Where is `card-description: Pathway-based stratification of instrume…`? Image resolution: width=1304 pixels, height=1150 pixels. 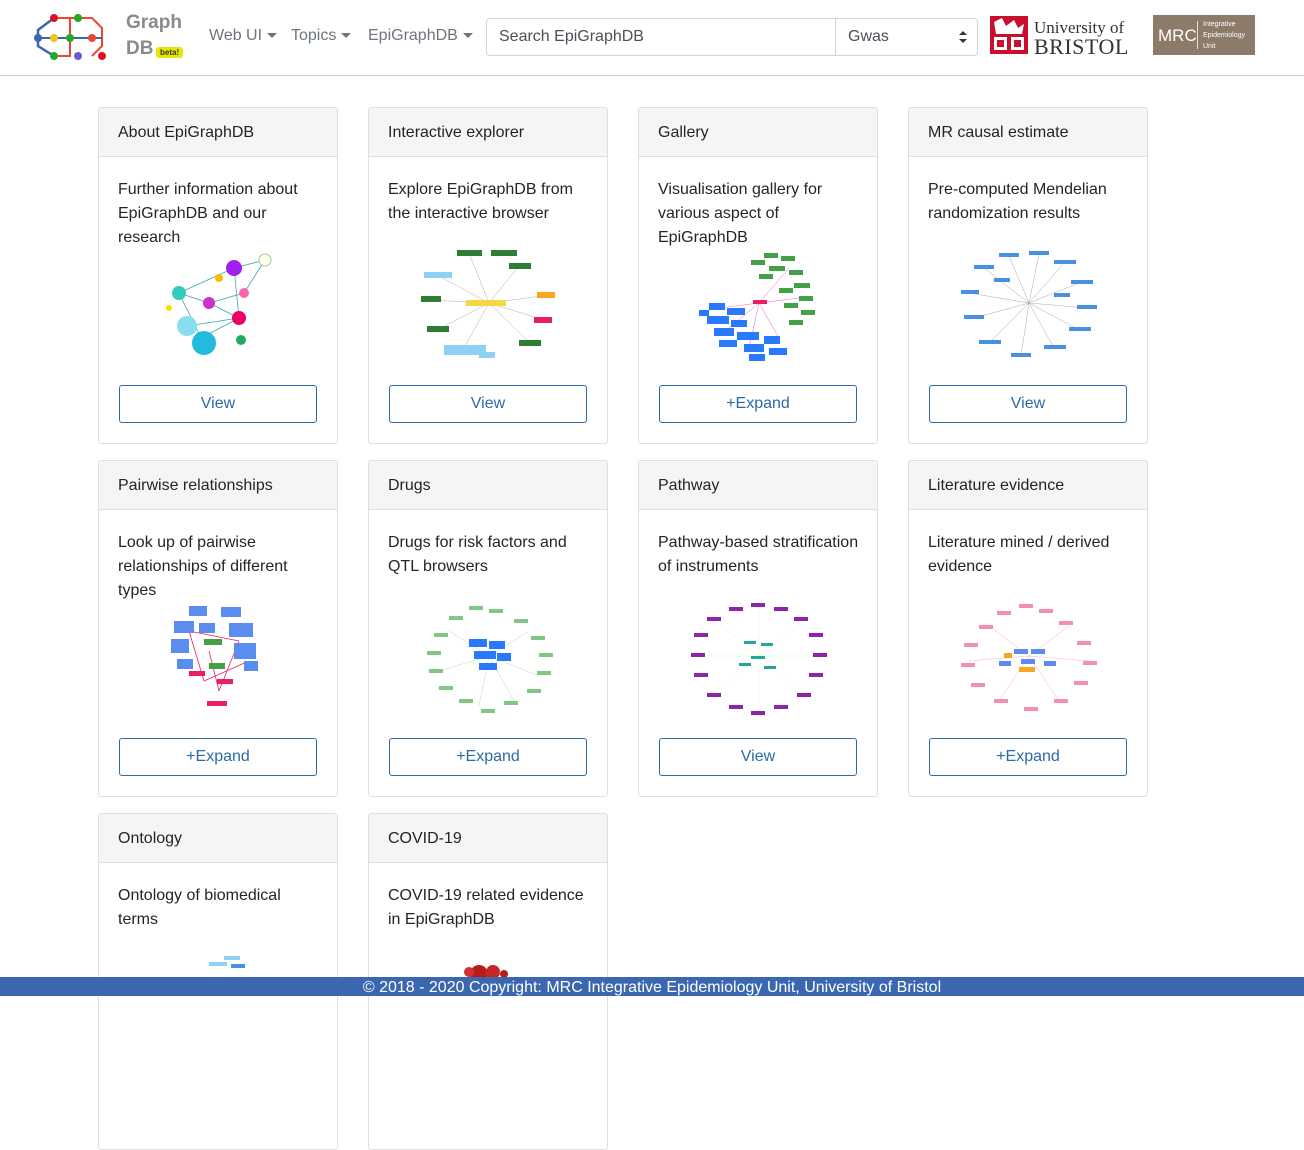 card-description: Pathway-based stratification of instrume… is located at coordinates (758, 554).